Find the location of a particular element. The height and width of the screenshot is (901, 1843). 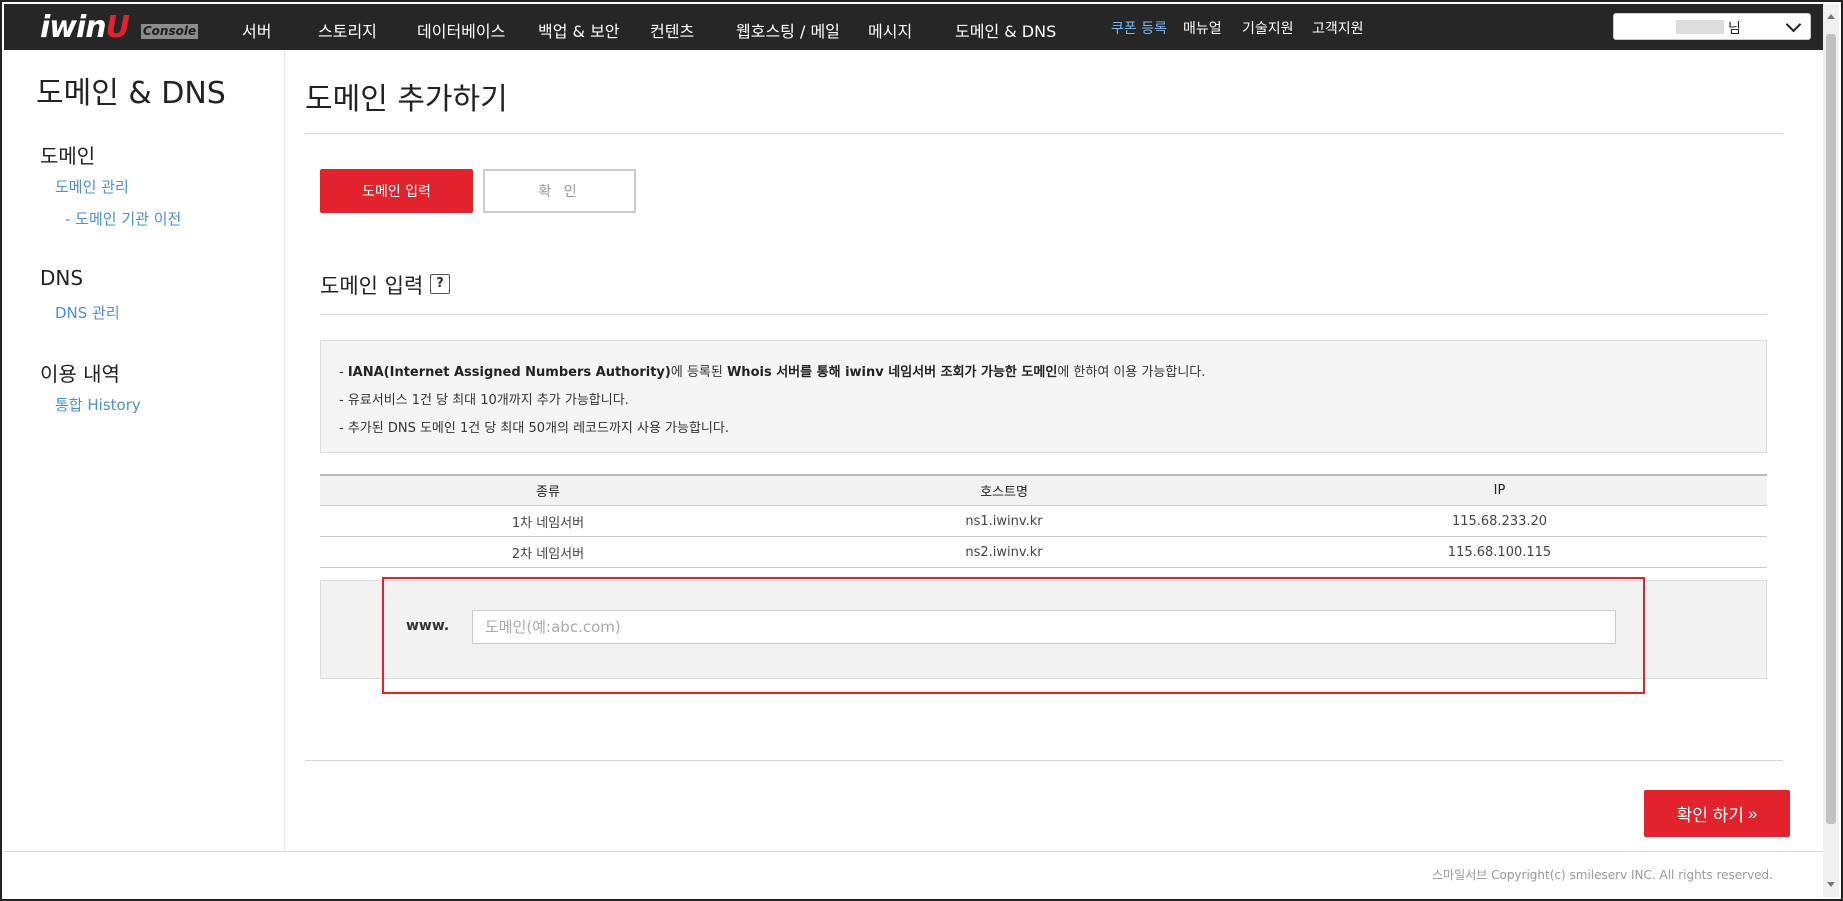

manual-link: 매뉴얼 is located at coordinates (1202, 28).